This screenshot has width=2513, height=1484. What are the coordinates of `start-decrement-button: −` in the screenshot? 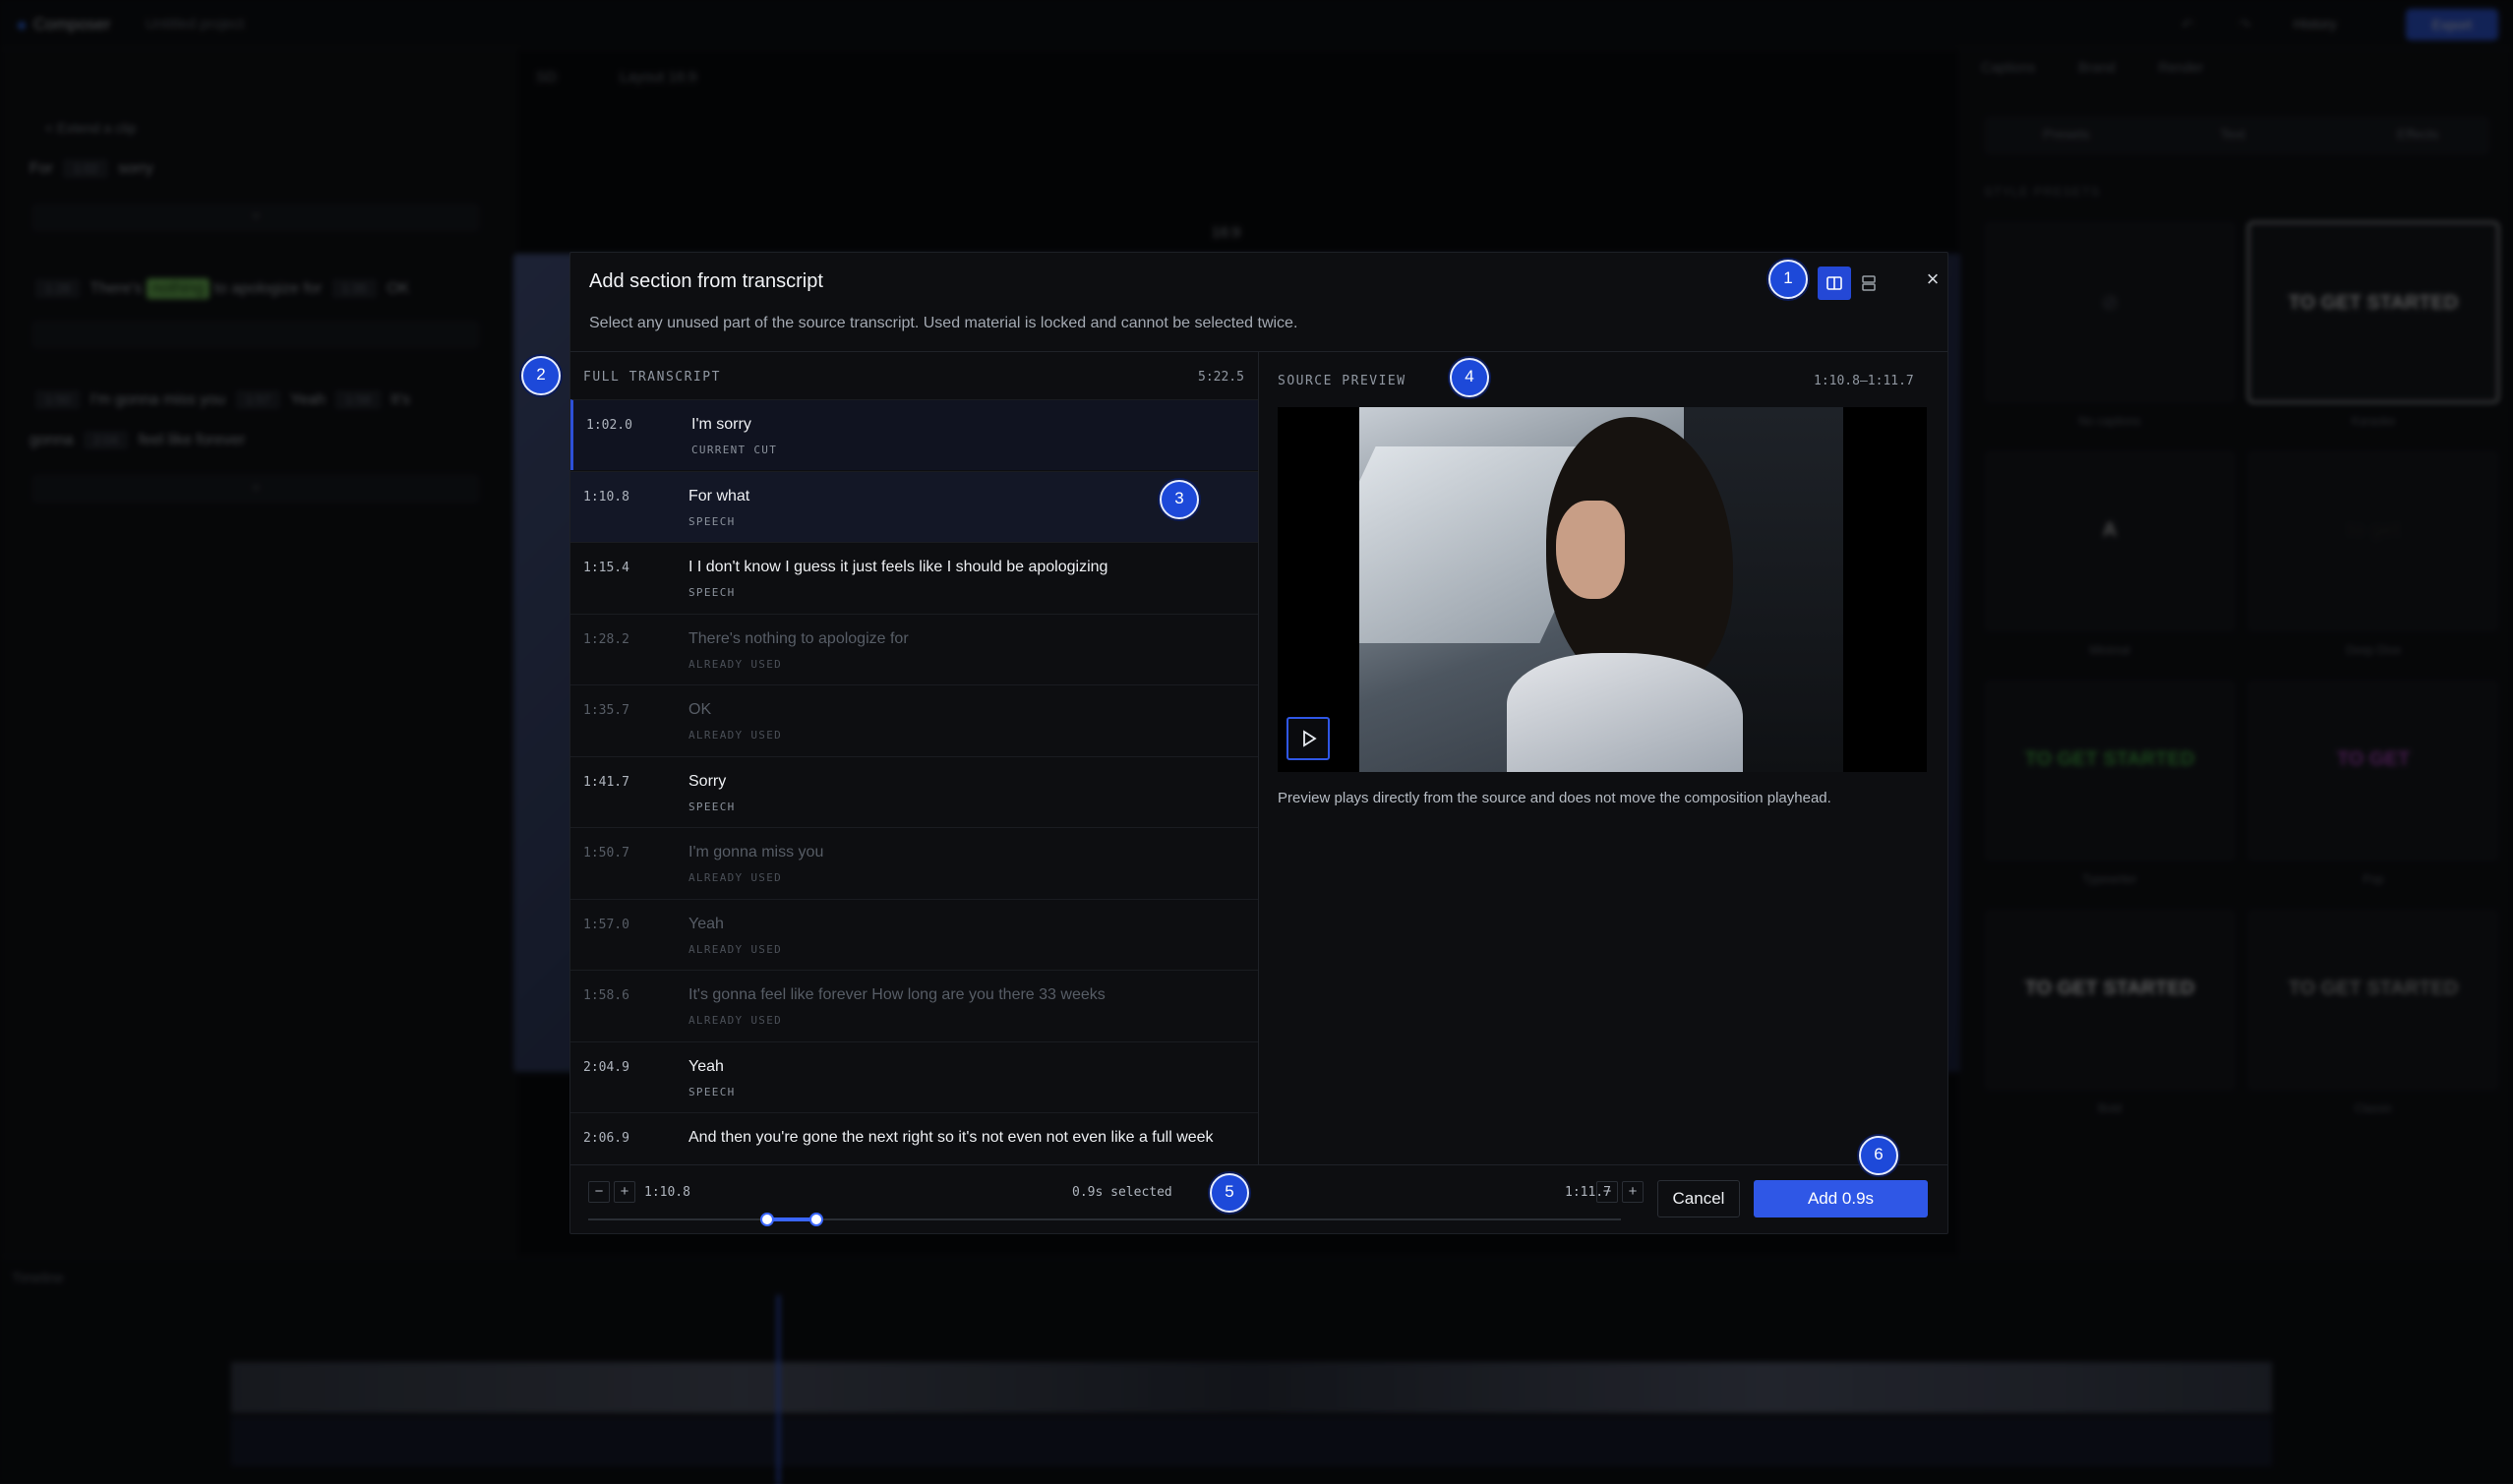 It's located at (599, 1192).